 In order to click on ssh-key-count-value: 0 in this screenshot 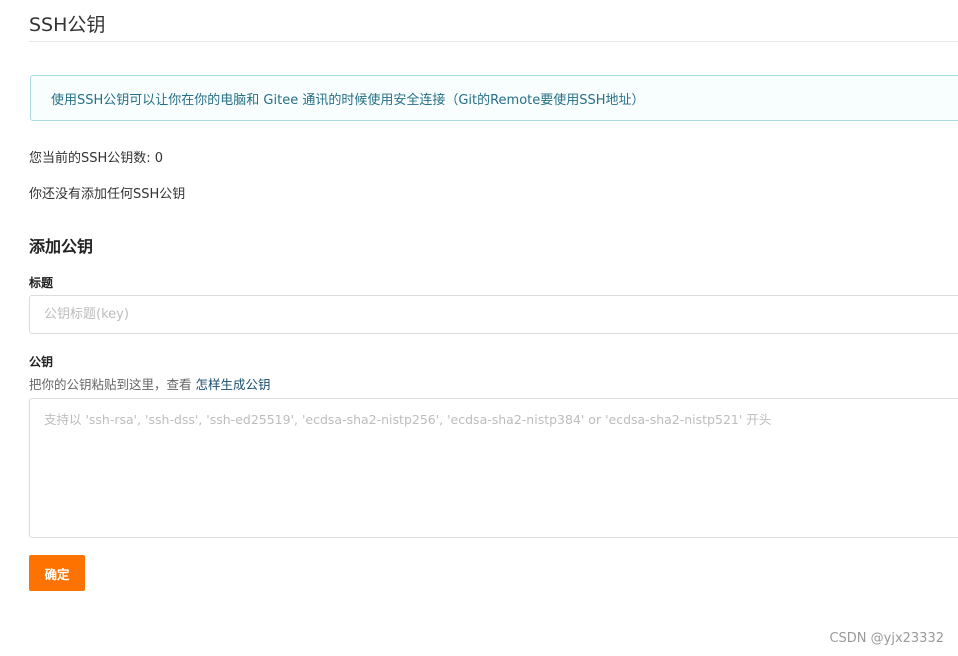, I will do `click(159, 158)`.